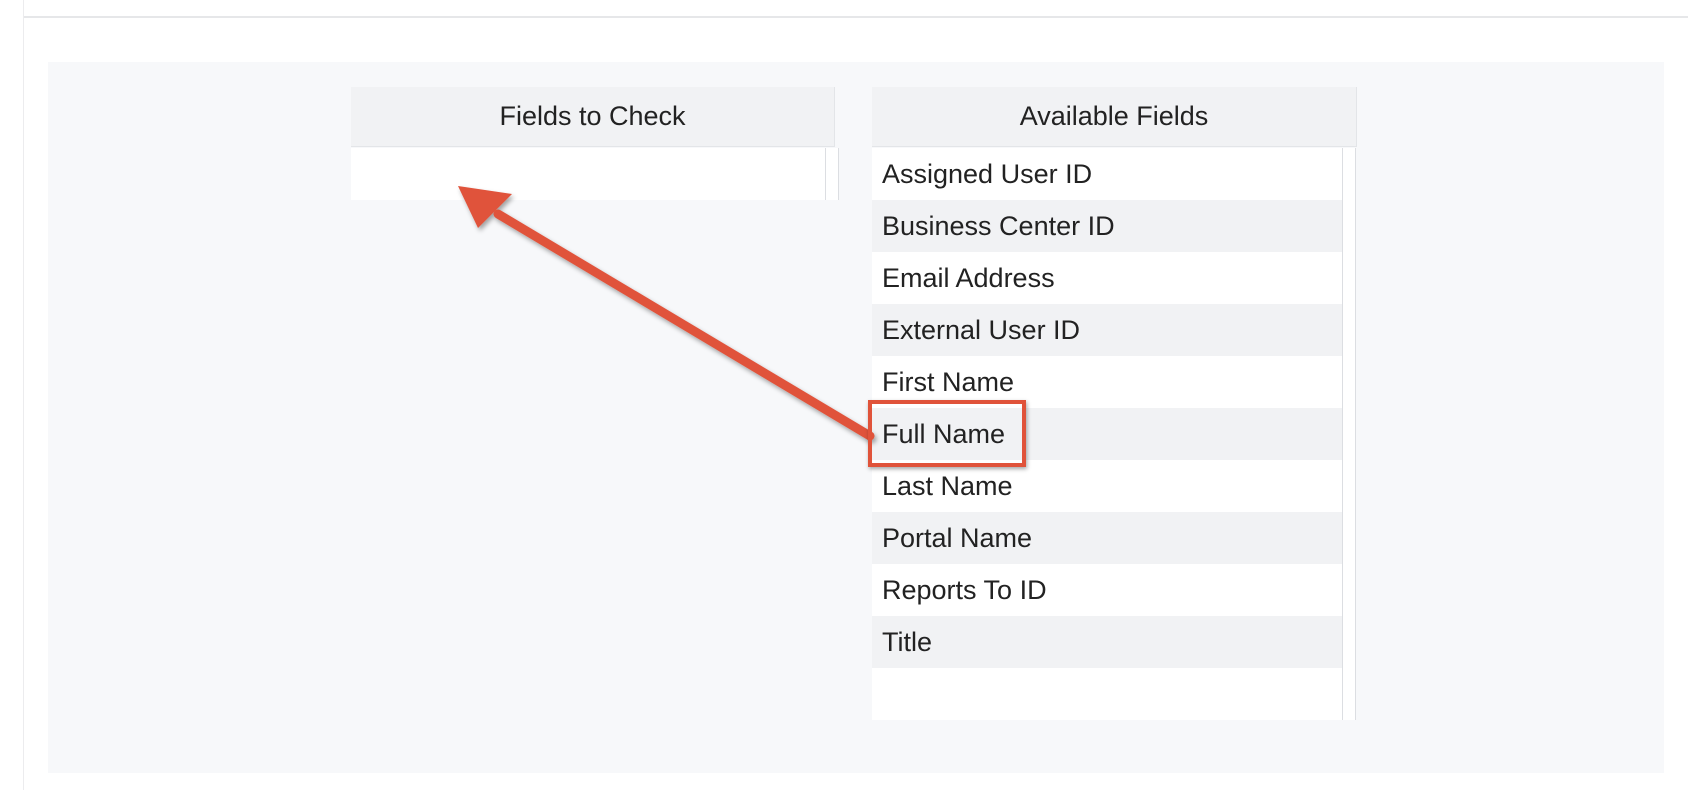  Describe the element at coordinates (1107, 486) in the screenshot. I see `available-field-item: Last Name` at that location.